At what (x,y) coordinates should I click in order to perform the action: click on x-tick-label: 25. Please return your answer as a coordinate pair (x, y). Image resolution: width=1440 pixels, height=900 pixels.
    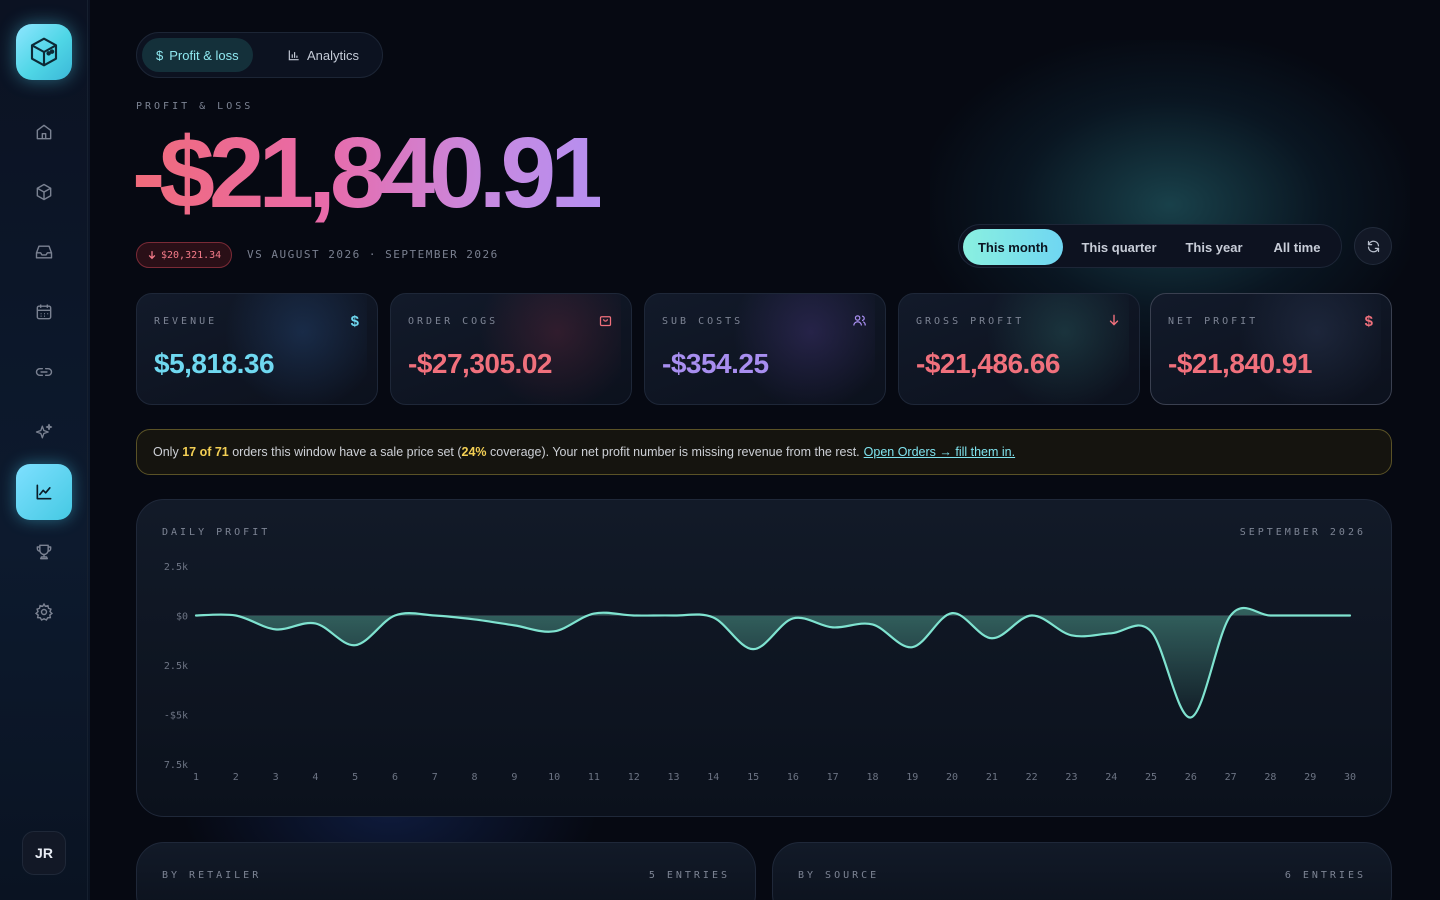
    Looking at the image, I should click on (1151, 777).